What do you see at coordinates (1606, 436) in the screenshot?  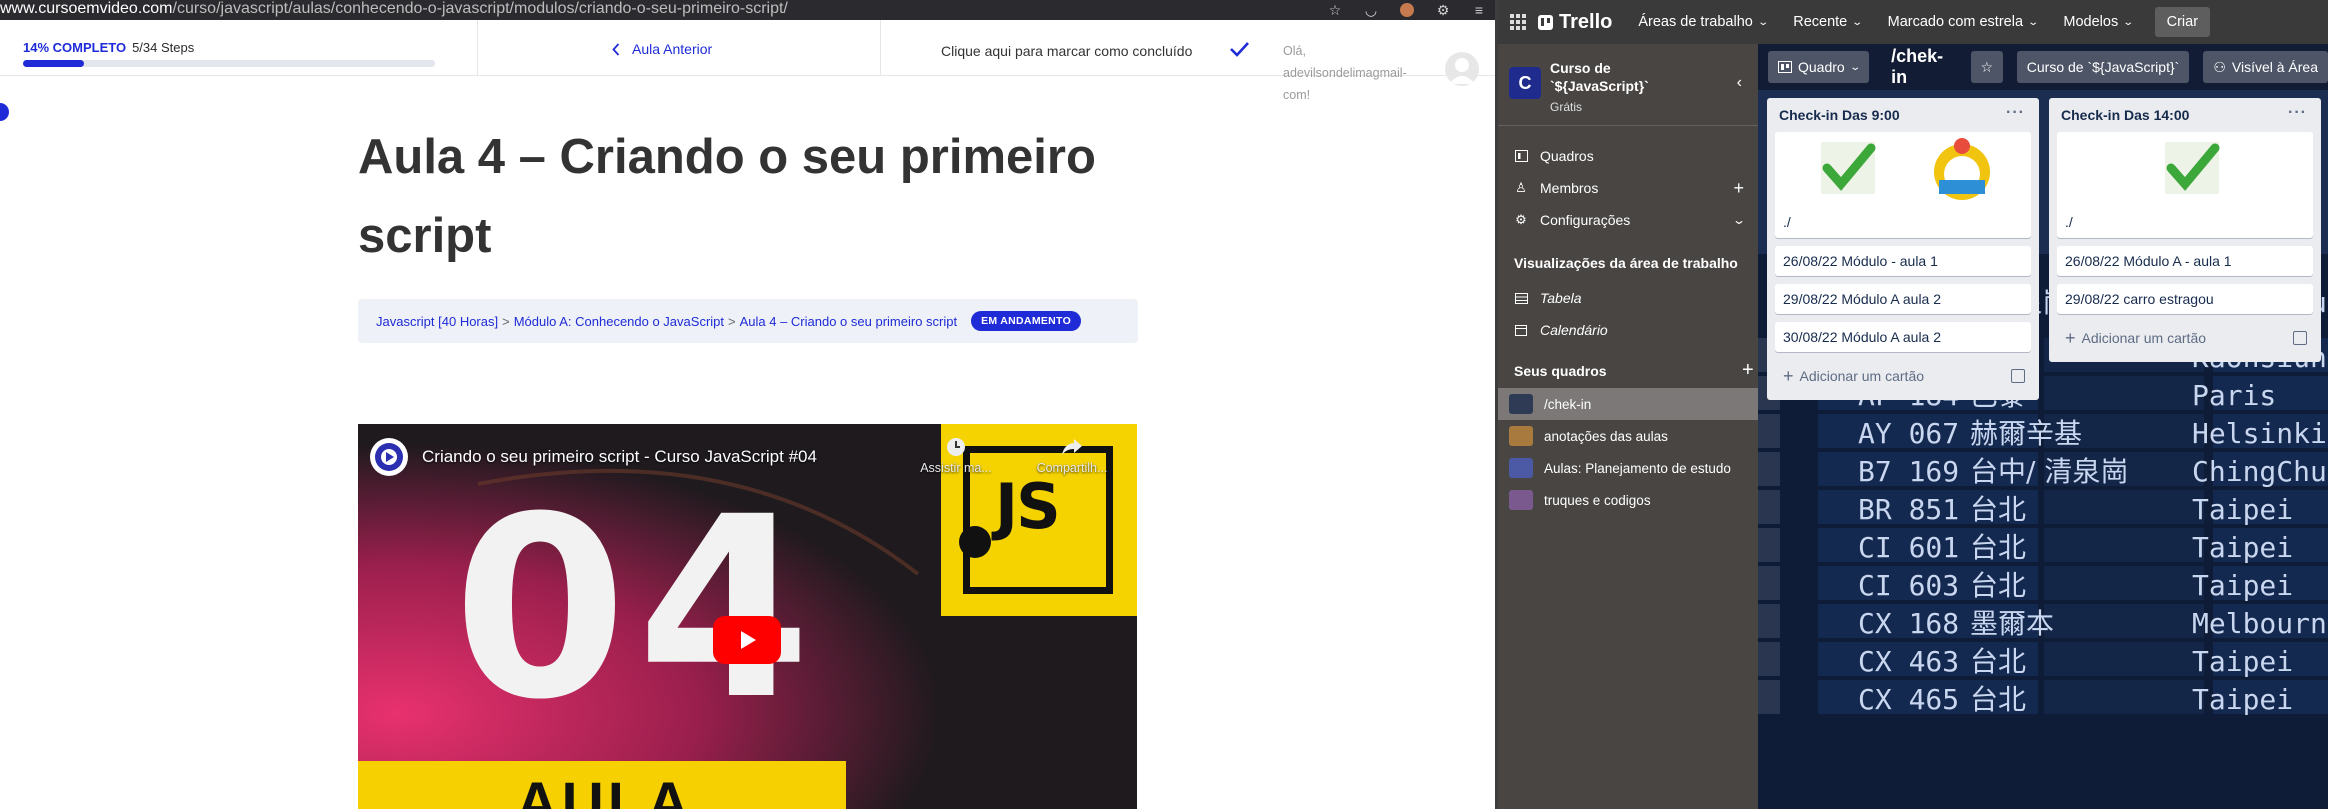 I see `board-item-label: anotações das aulas` at bounding box center [1606, 436].